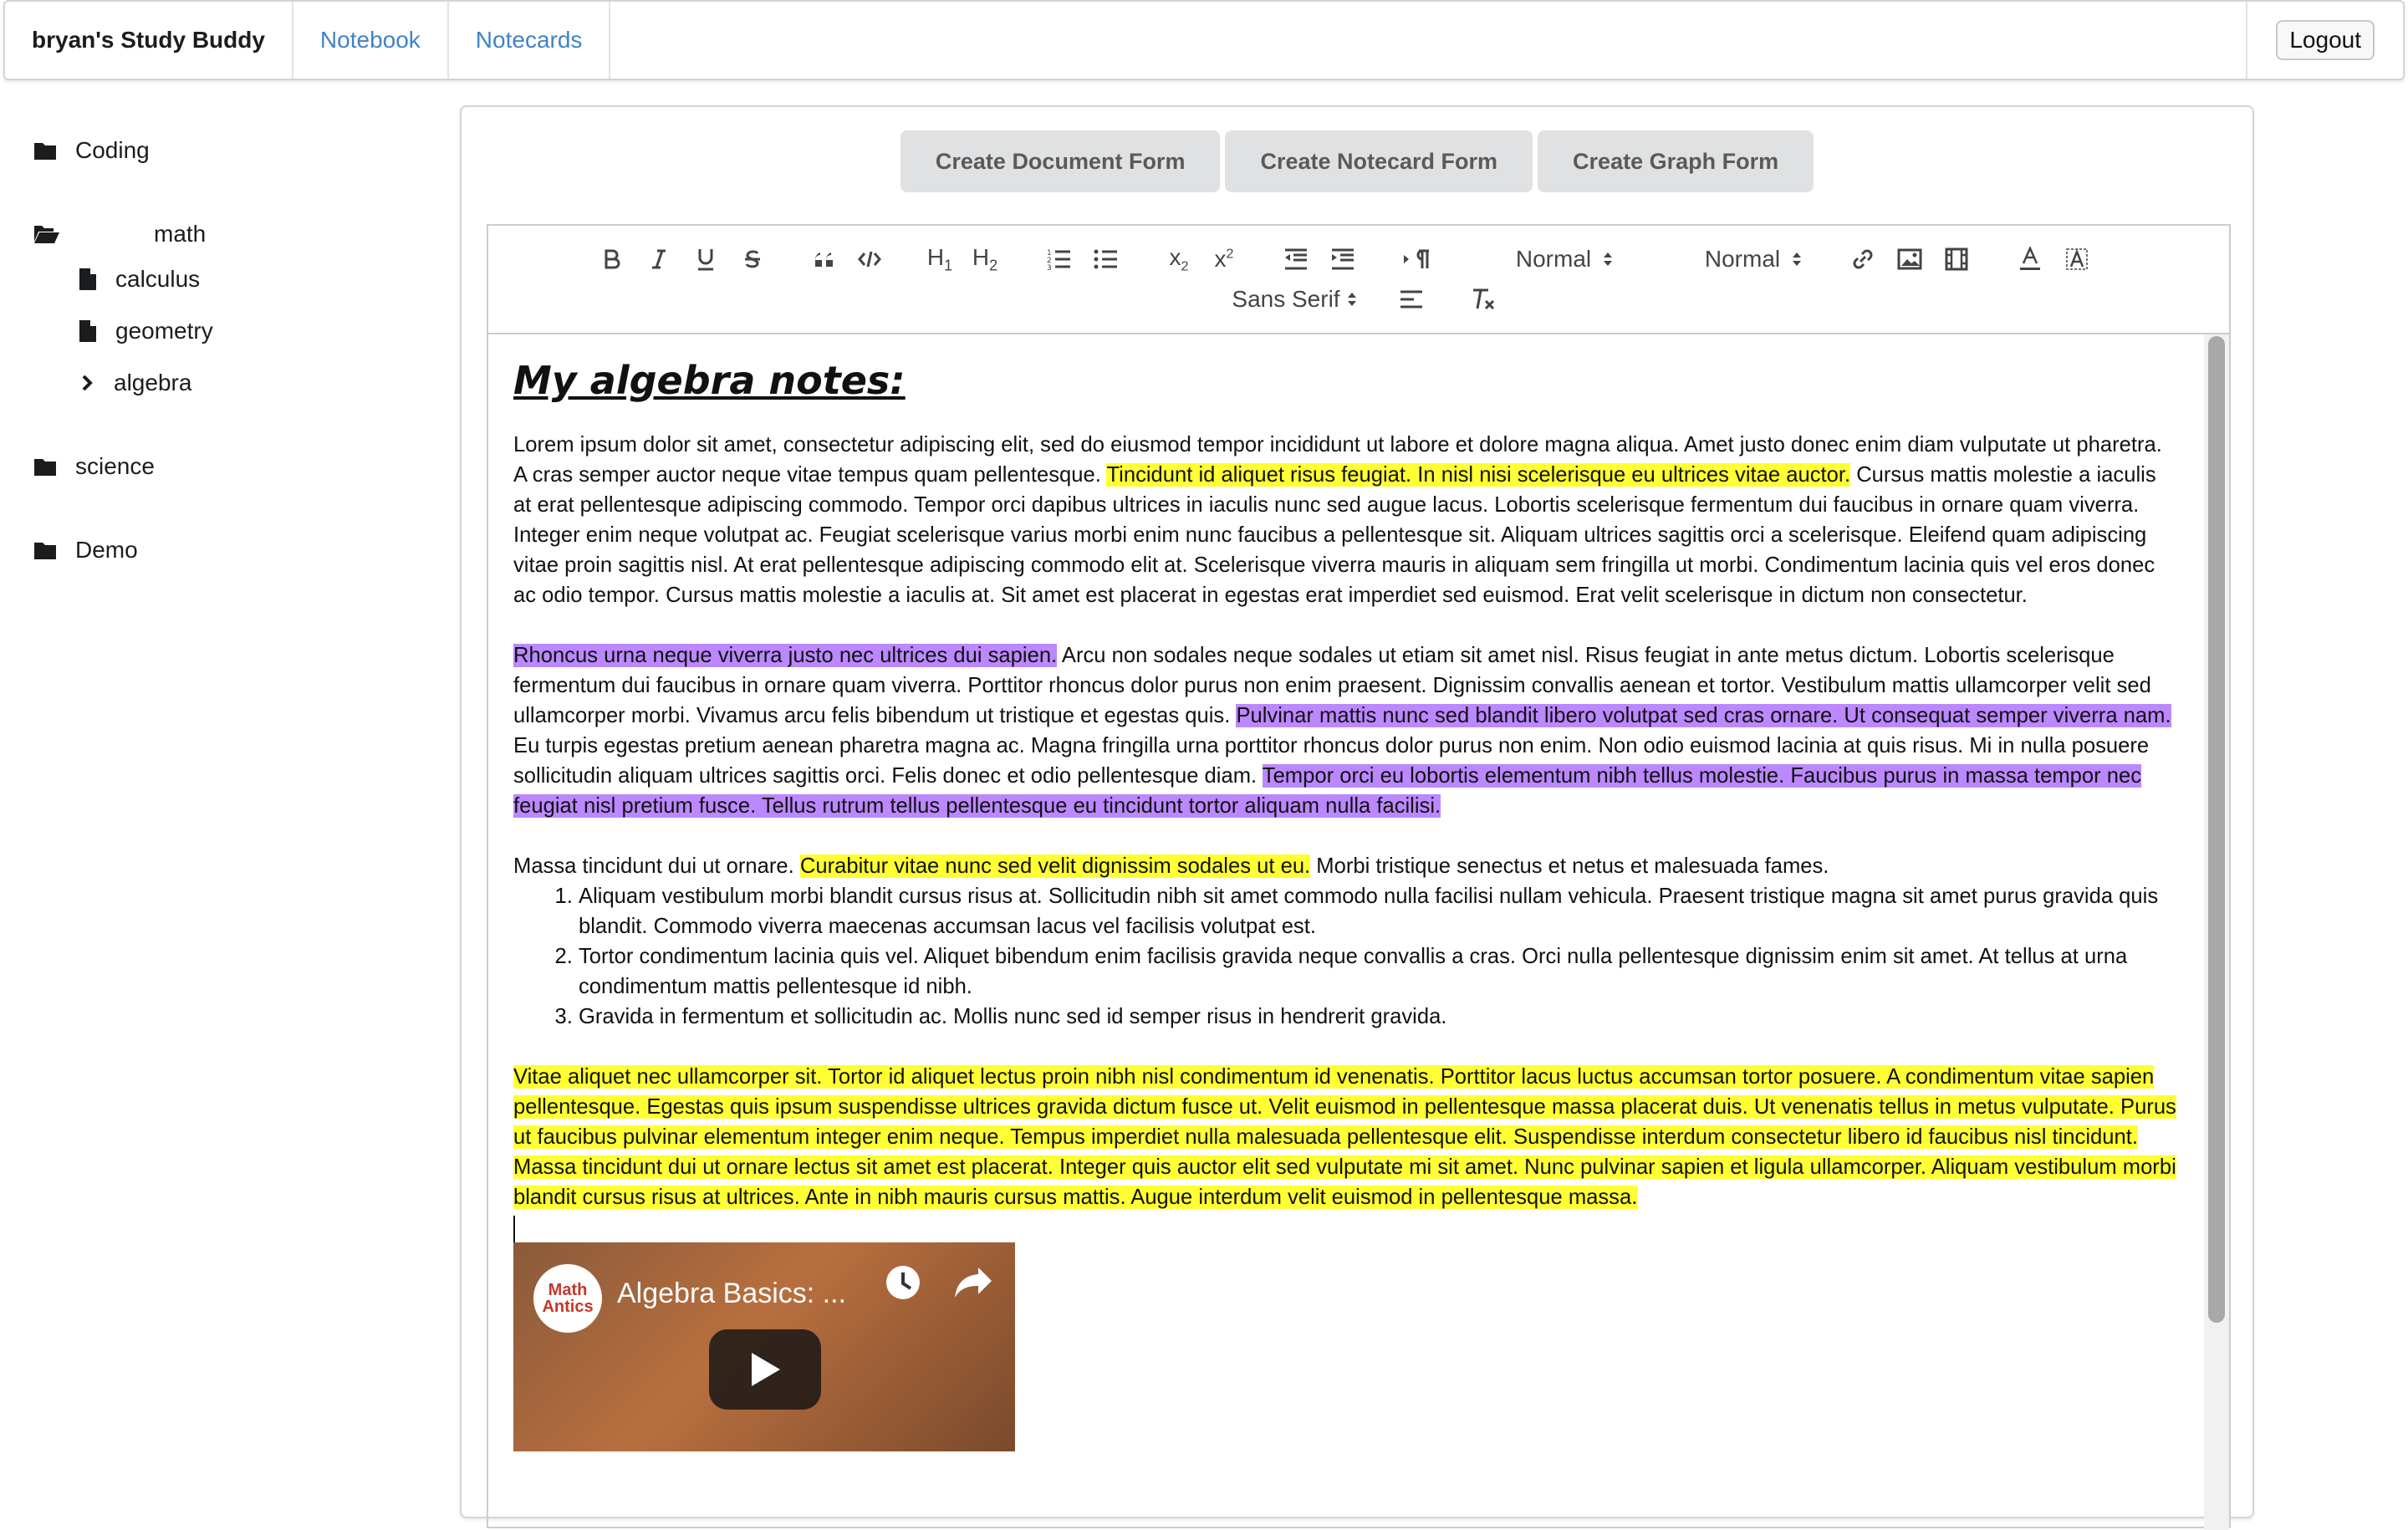 Image resolution: width=2408 pixels, height=1530 pixels. I want to click on item-algebra: algebra, so click(136, 383).